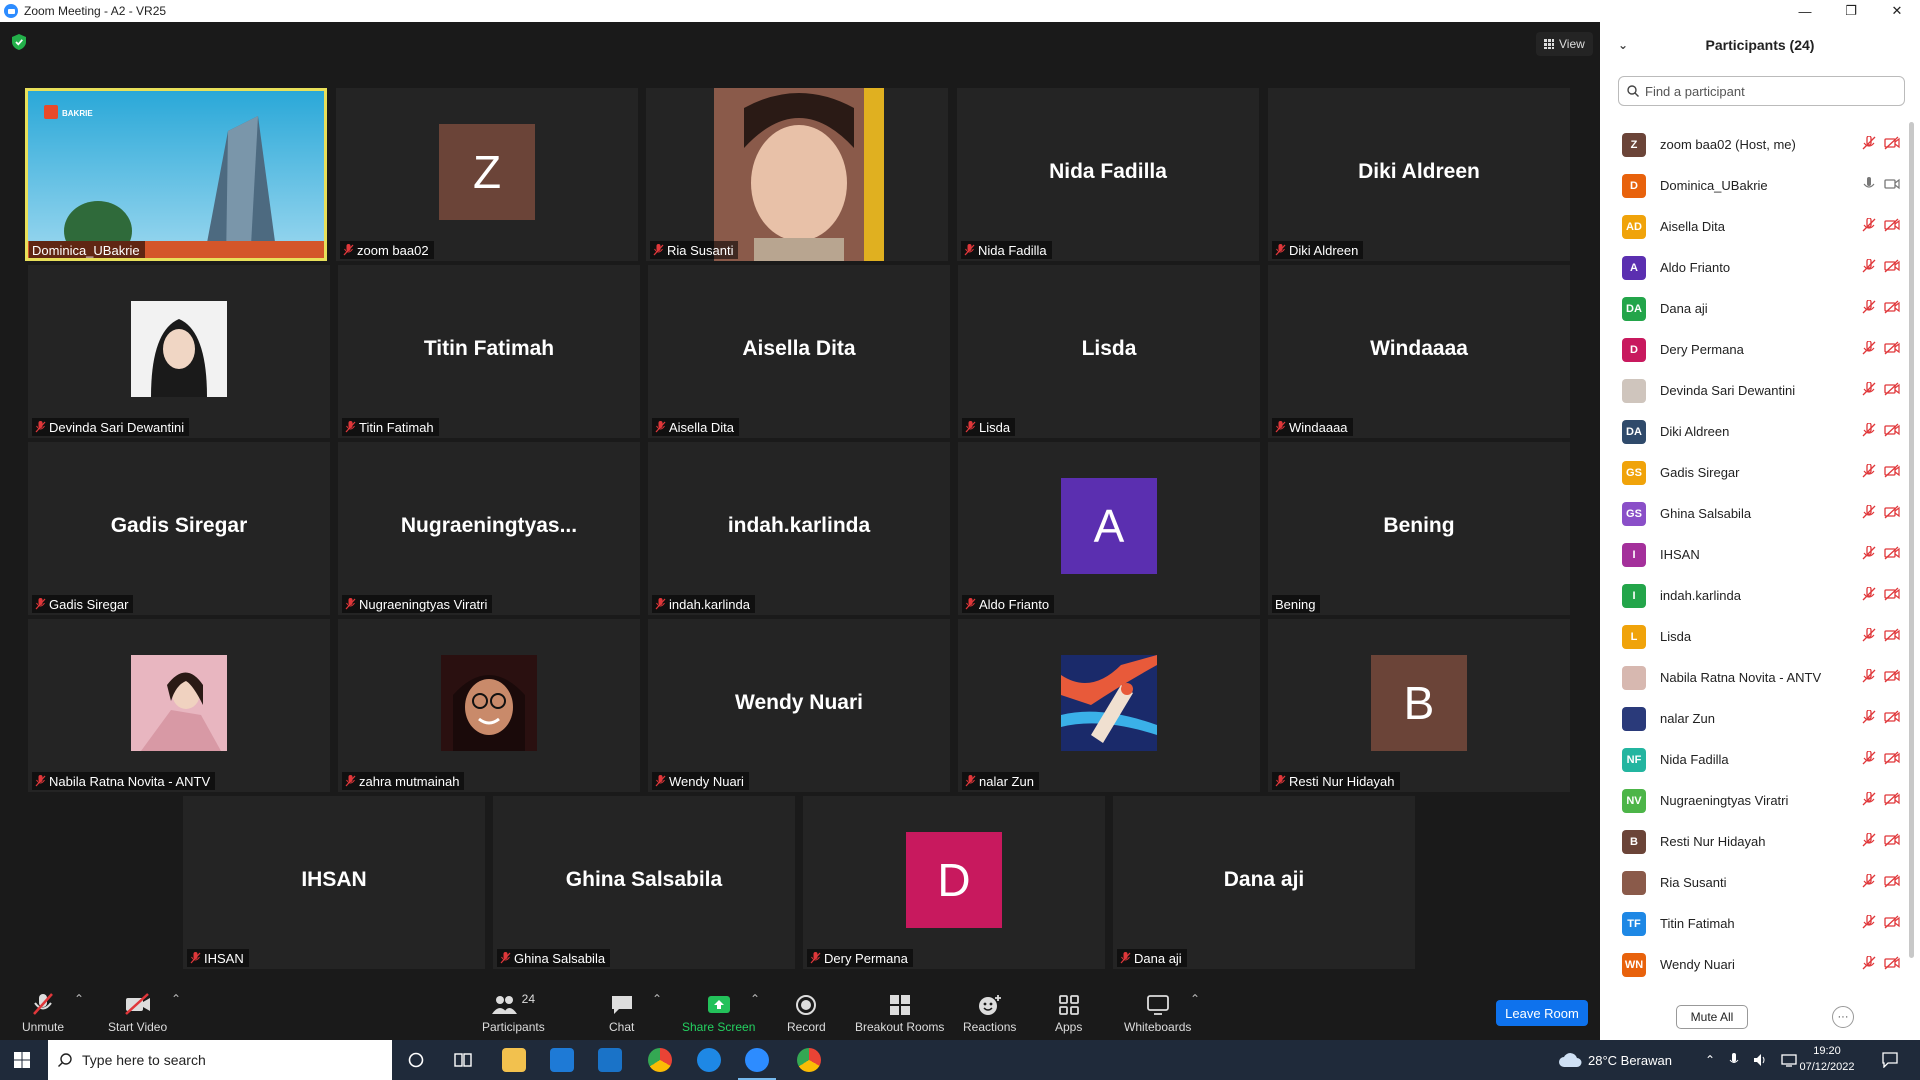 The height and width of the screenshot is (1080, 1920). I want to click on video-tile: Dana aji Dana aji, so click(1264, 882).